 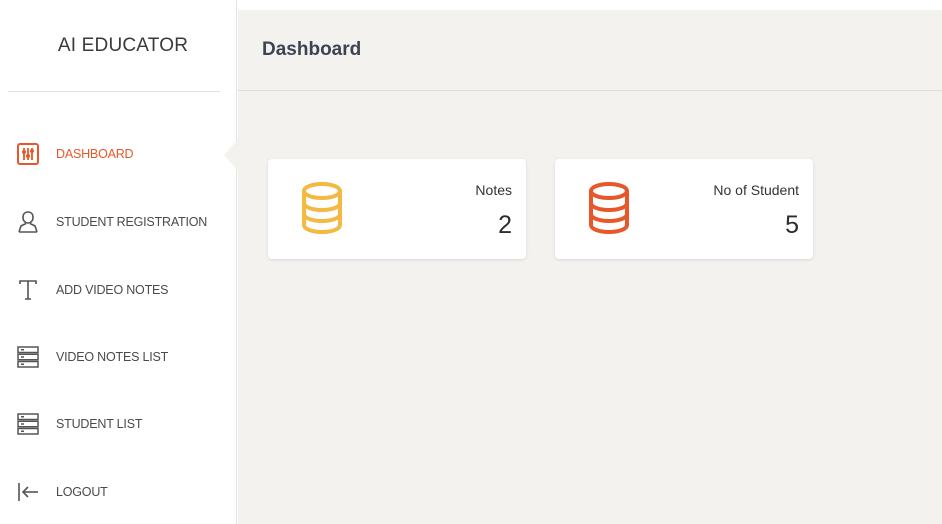 I want to click on sidebar-item-video-notes-list: VIDEO NOTES LIST, so click(x=118, y=357).